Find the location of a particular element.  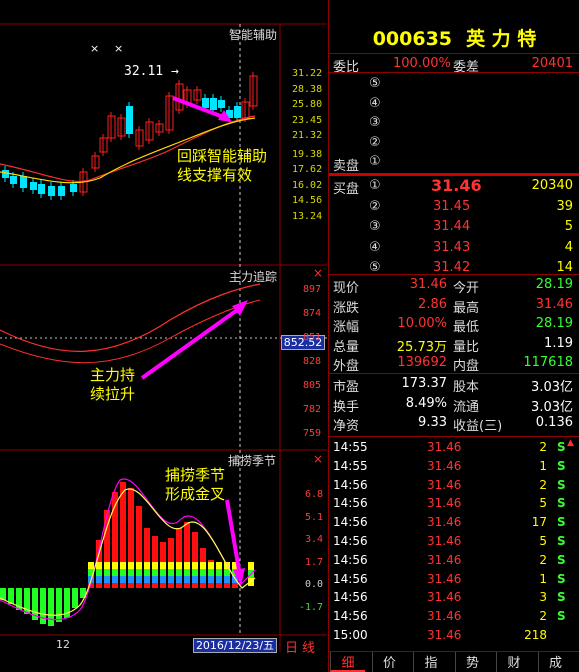

tick-volume: 1 is located at coordinates (543, 465).